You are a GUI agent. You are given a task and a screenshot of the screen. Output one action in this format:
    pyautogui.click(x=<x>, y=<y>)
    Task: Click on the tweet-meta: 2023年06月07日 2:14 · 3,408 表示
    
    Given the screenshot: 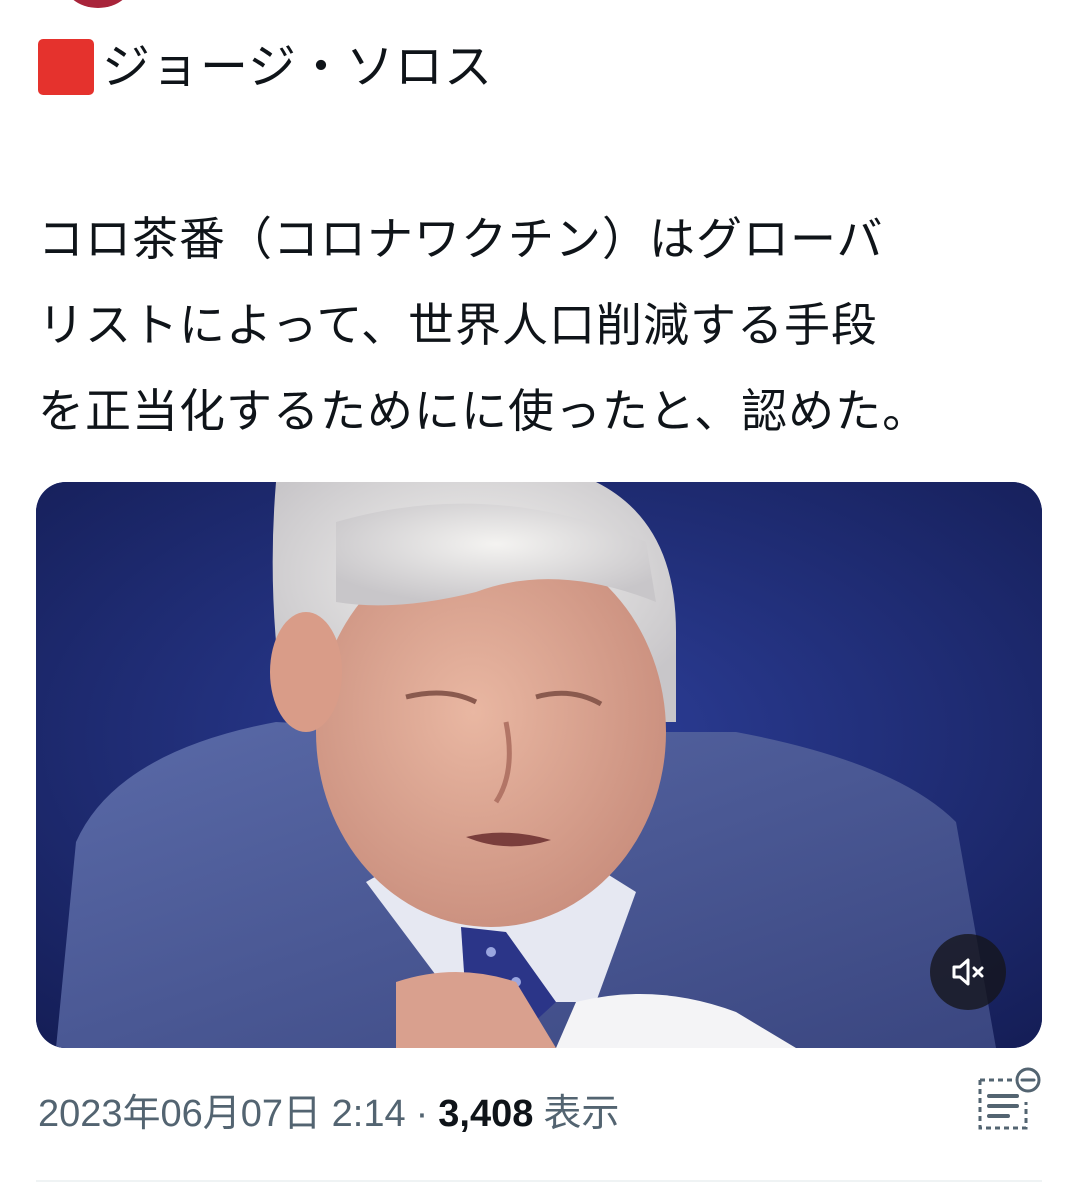 What is the action you would take?
    pyautogui.click(x=328, y=1114)
    